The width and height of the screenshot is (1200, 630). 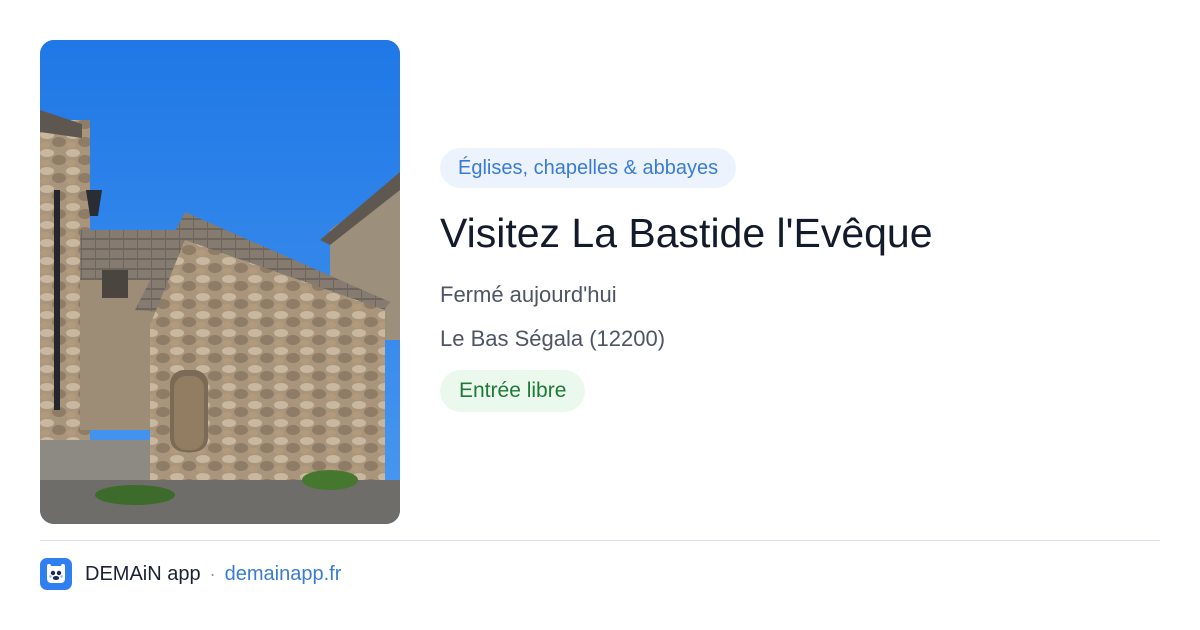 What do you see at coordinates (600, 540) in the screenshot?
I see `footer-divider` at bounding box center [600, 540].